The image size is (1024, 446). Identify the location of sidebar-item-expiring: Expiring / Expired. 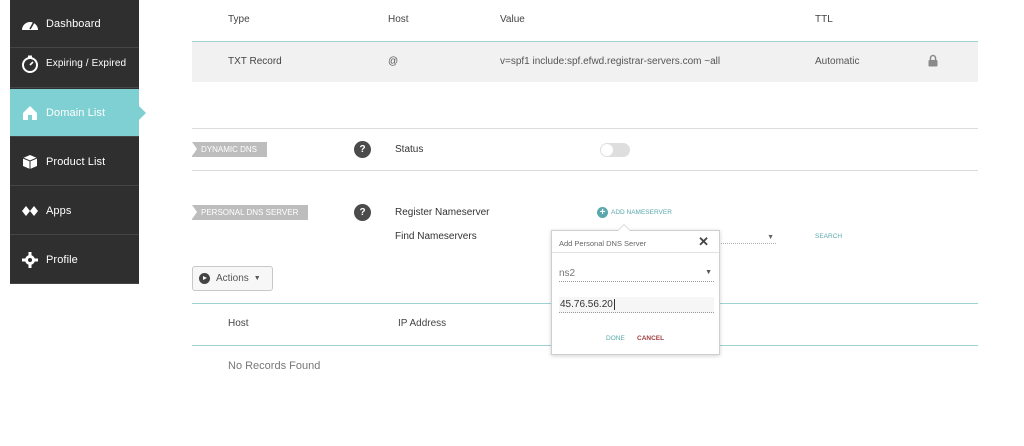
(74, 64).